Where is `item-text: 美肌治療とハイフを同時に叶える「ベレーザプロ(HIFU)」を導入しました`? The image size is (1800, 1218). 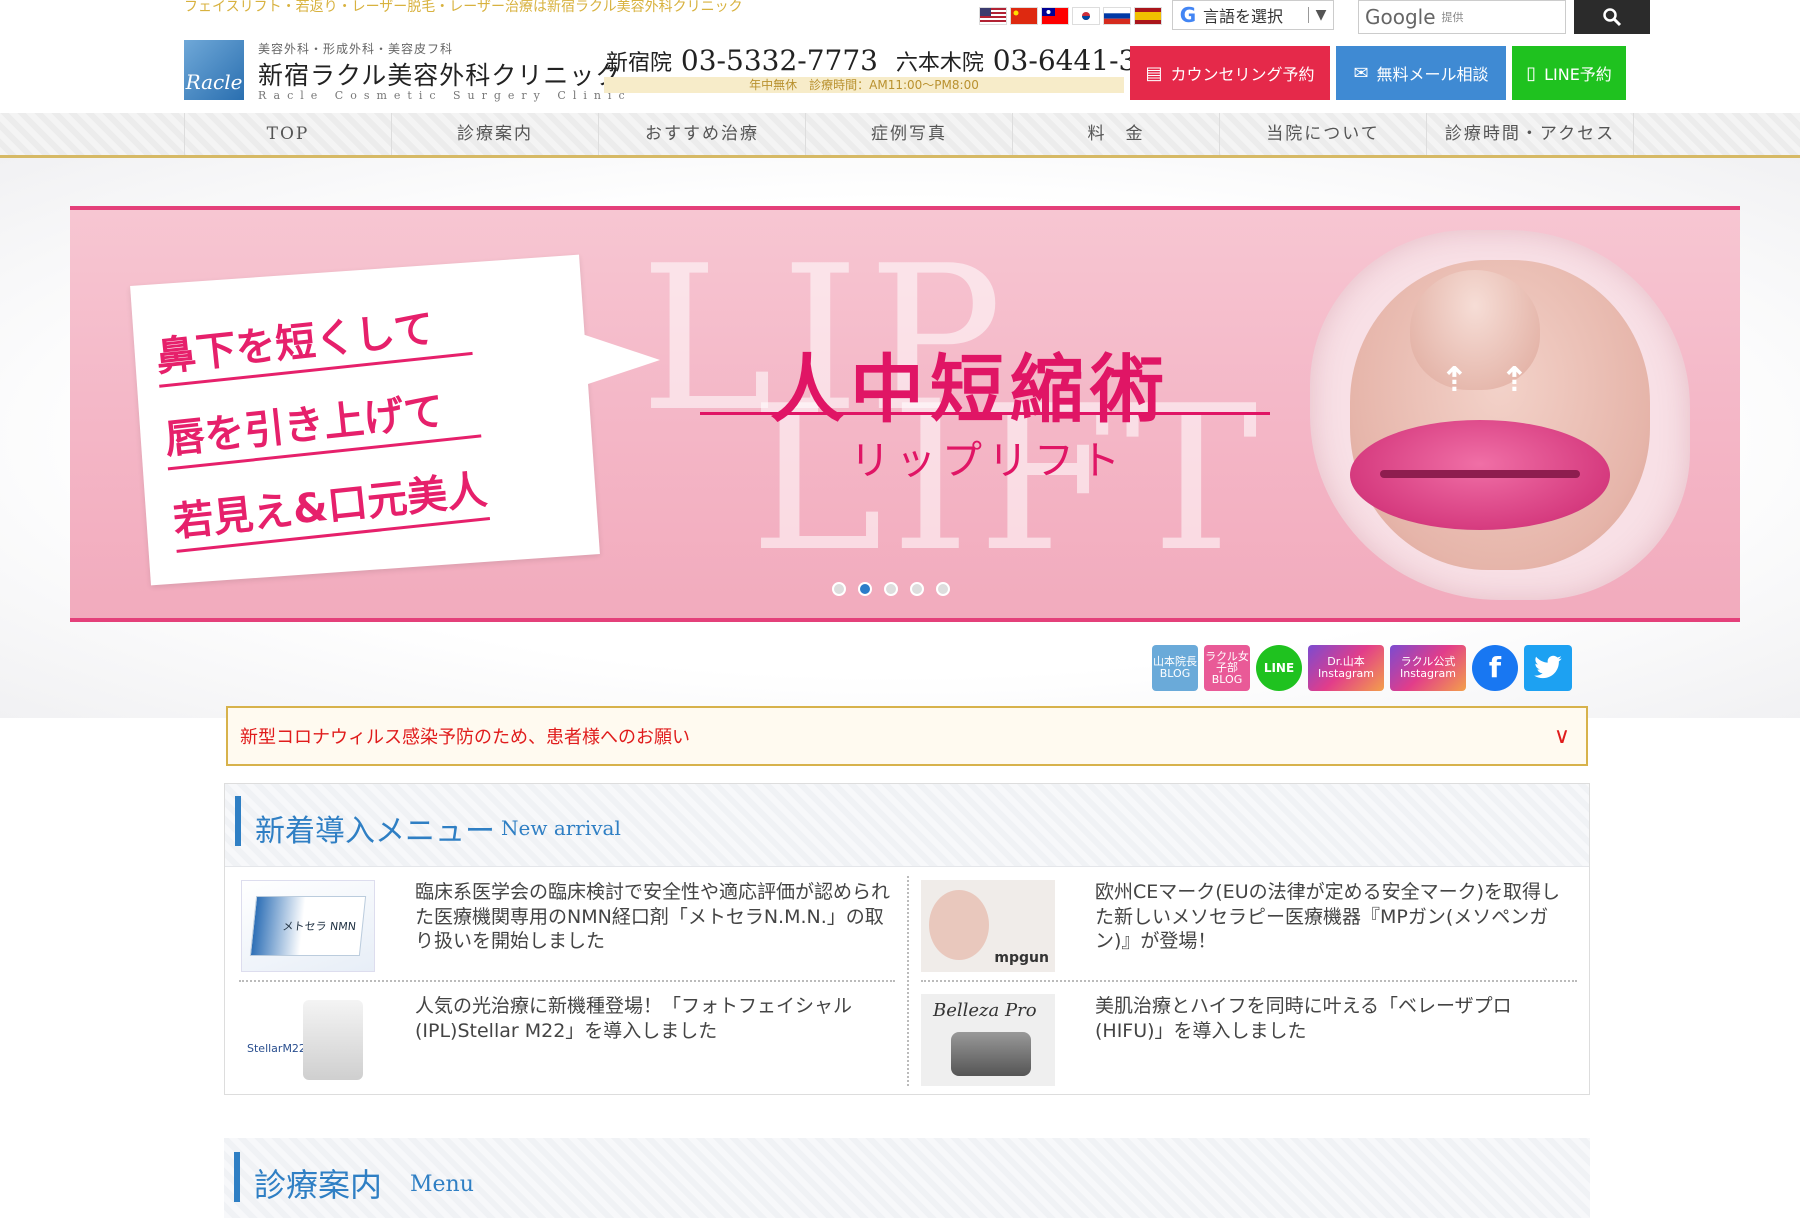 item-text: 美肌治療とハイフを同時に叶える「ベレーザプロ(HIFU)」を導入しました is located at coordinates (1303, 1018).